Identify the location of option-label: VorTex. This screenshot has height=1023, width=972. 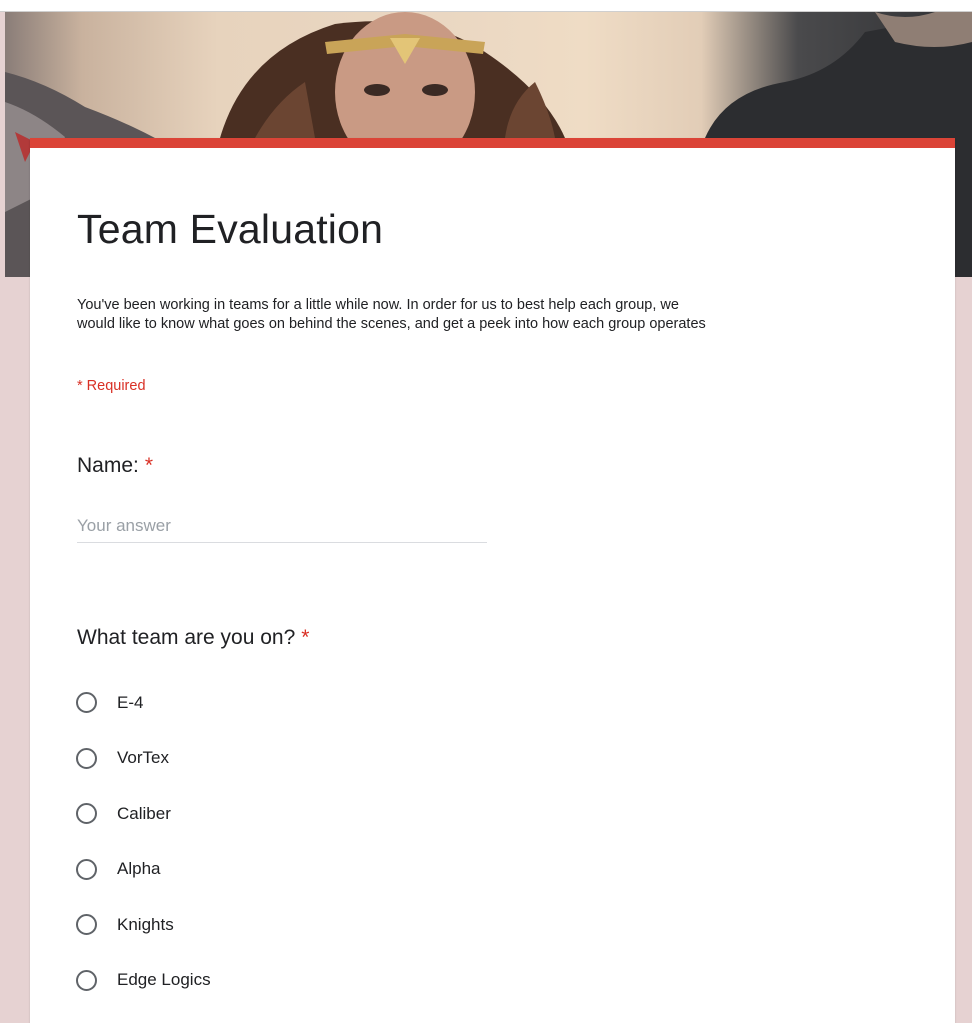
(143, 758).